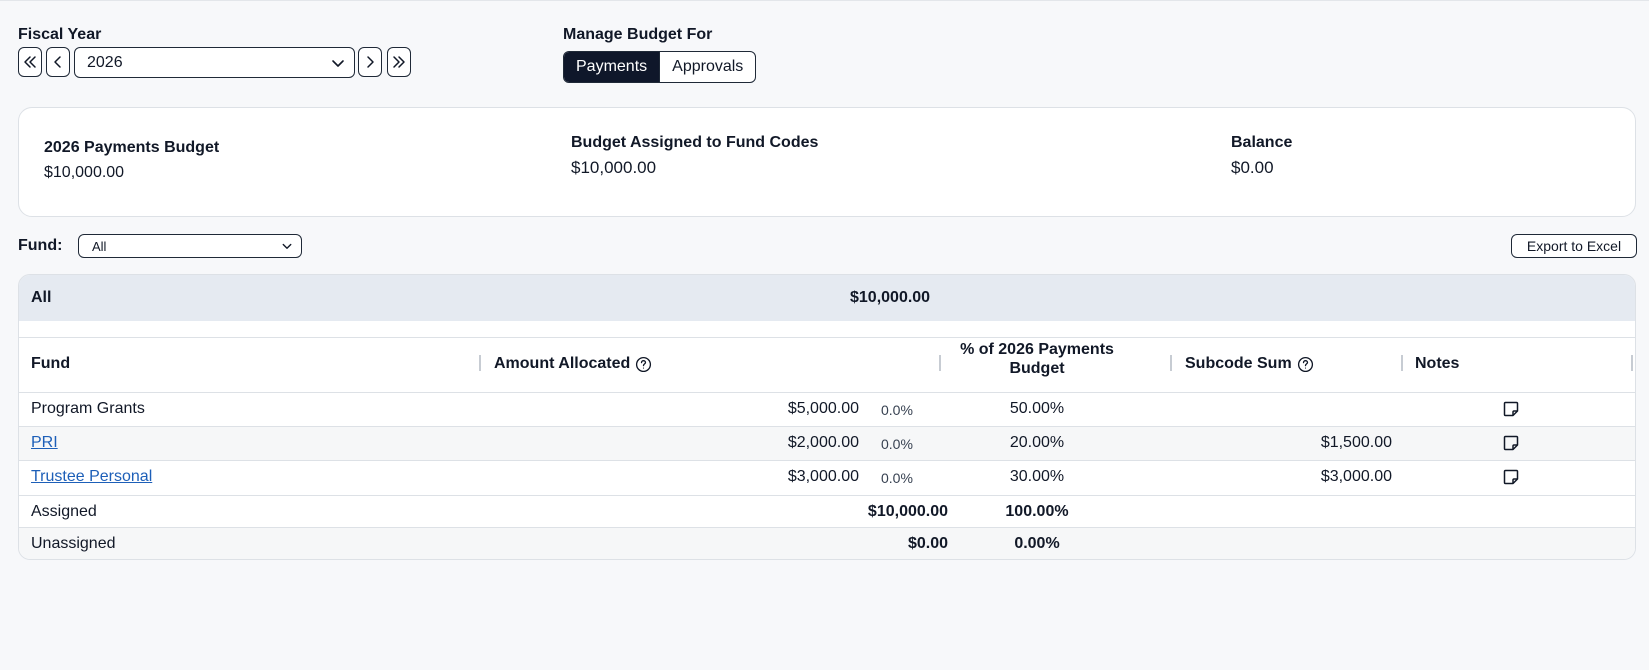  What do you see at coordinates (132, 147) in the screenshot?
I see `budget-title: 2026 Payments Budget` at bounding box center [132, 147].